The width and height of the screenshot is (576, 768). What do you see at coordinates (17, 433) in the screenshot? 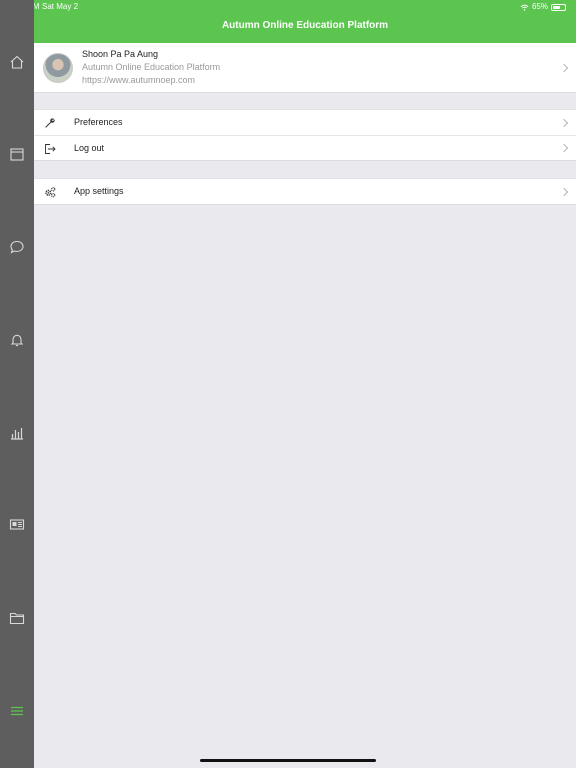
I see `grades-icon` at bounding box center [17, 433].